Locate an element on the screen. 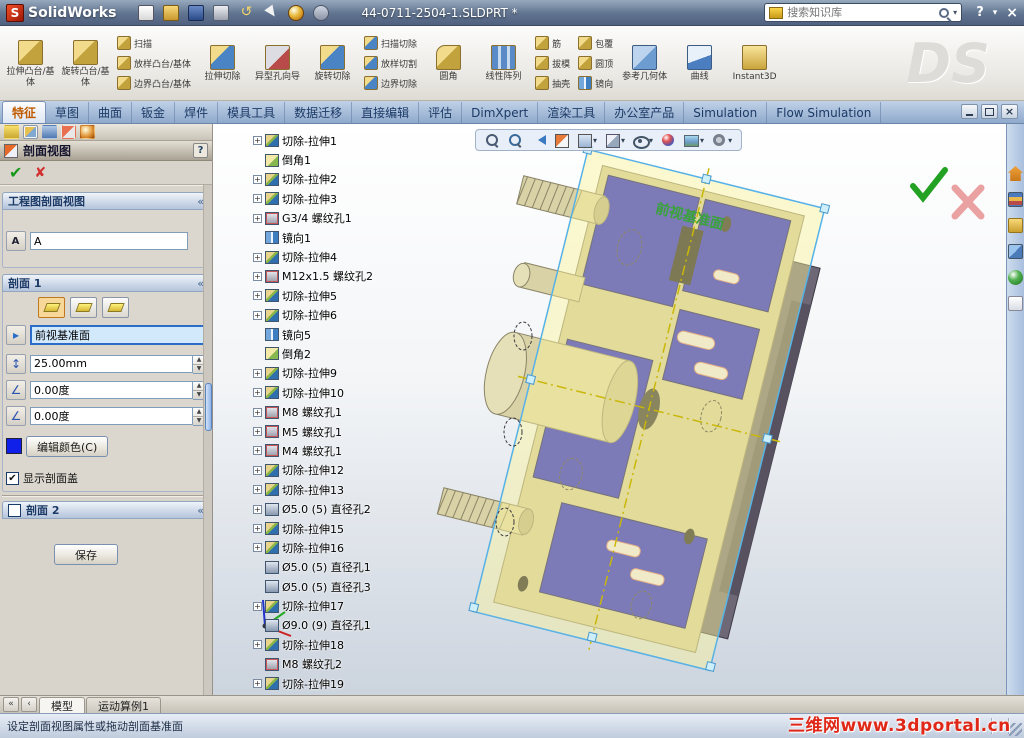  tab-曲面: 曲面 is located at coordinates (111, 112).